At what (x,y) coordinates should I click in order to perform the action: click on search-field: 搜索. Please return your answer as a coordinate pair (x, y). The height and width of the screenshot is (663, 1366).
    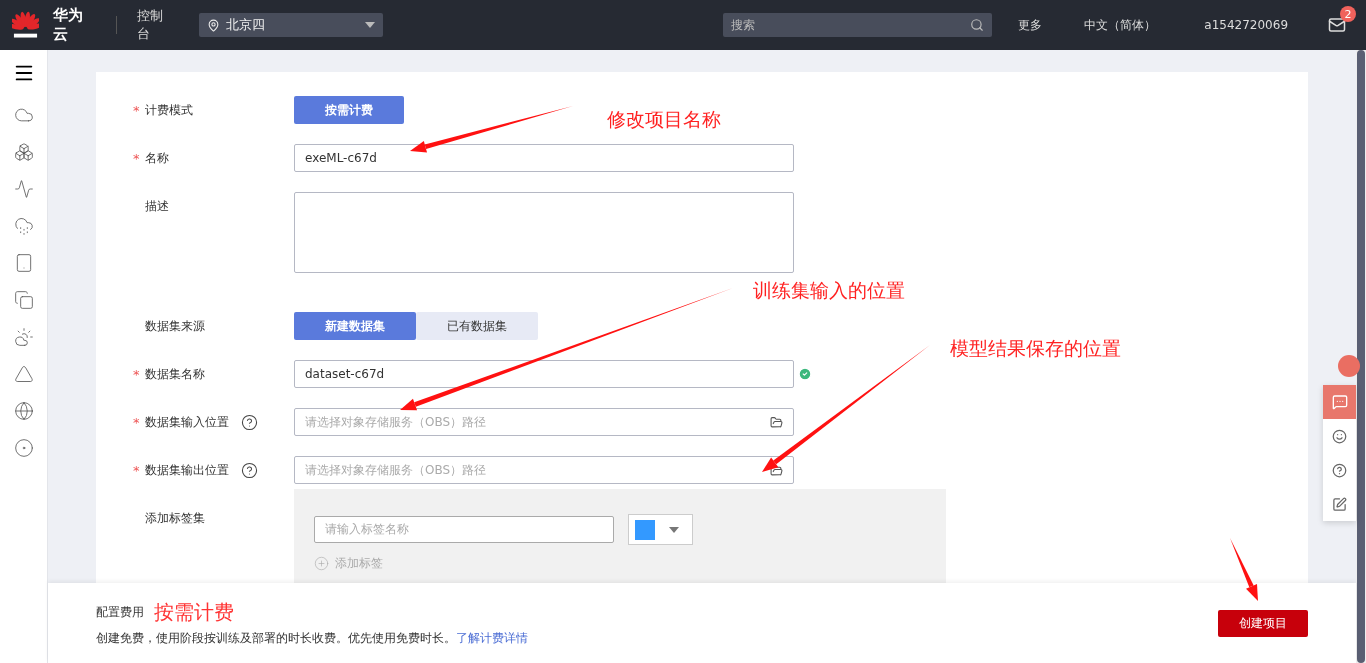
    Looking at the image, I should click on (857, 25).